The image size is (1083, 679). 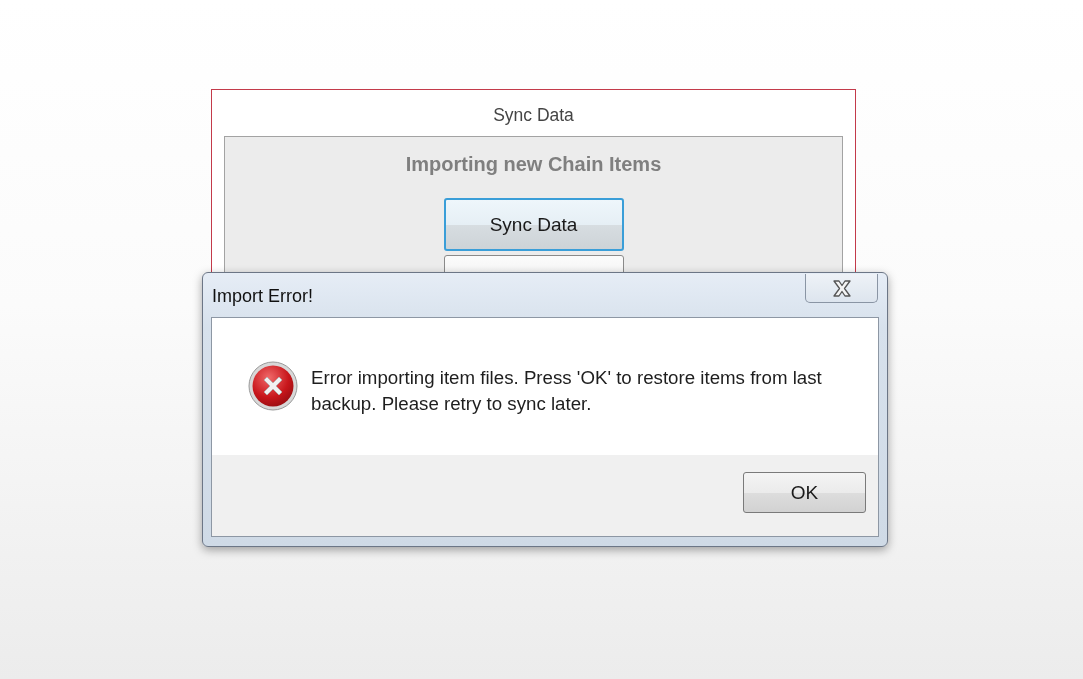 What do you see at coordinates (533, 224) in the screenshot?
I see `sync-data-button: Sync Data` at bounding box center [533, 224].